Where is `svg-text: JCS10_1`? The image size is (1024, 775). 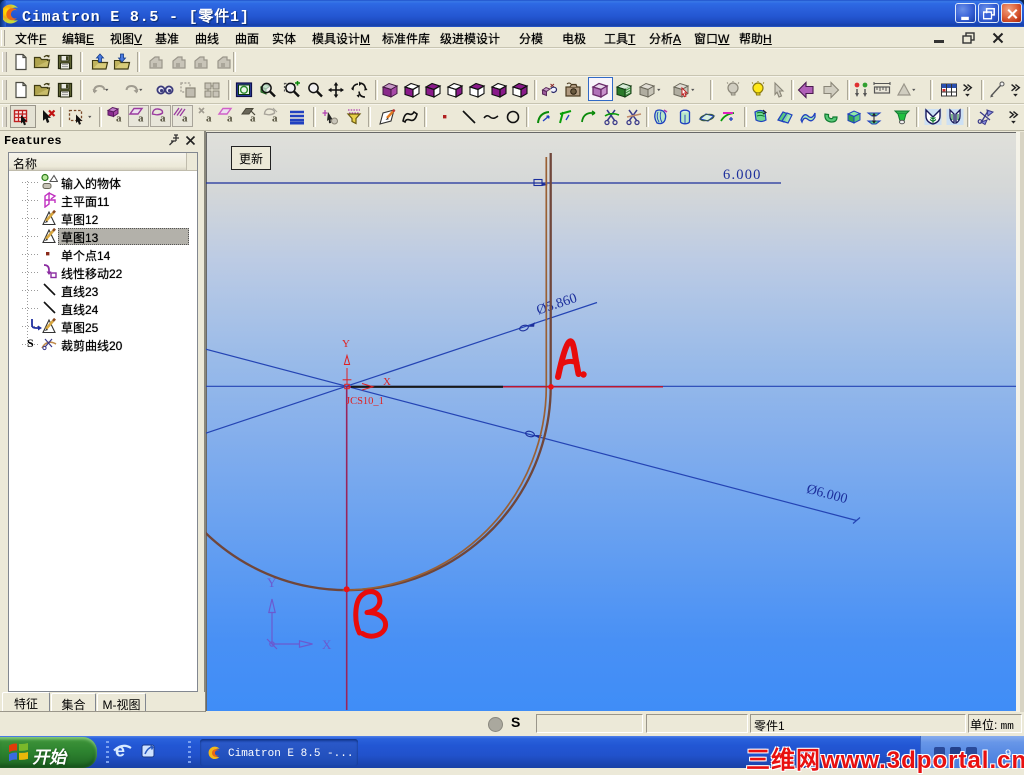
svg-text: JCS10_1 is located at coordinates (365, 401).